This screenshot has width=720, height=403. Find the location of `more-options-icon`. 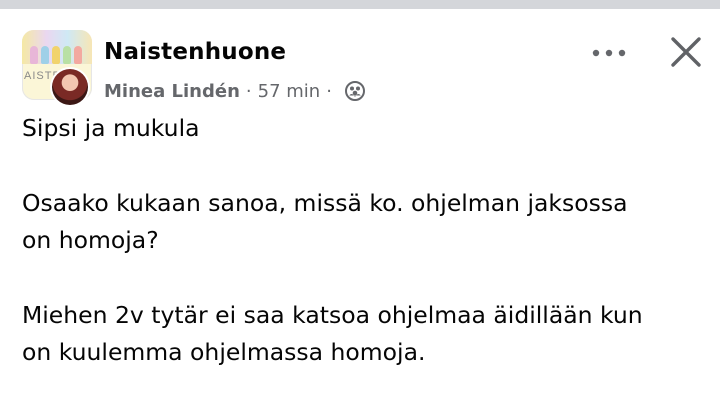

more-options-icon is located at coordinates (609, 53).